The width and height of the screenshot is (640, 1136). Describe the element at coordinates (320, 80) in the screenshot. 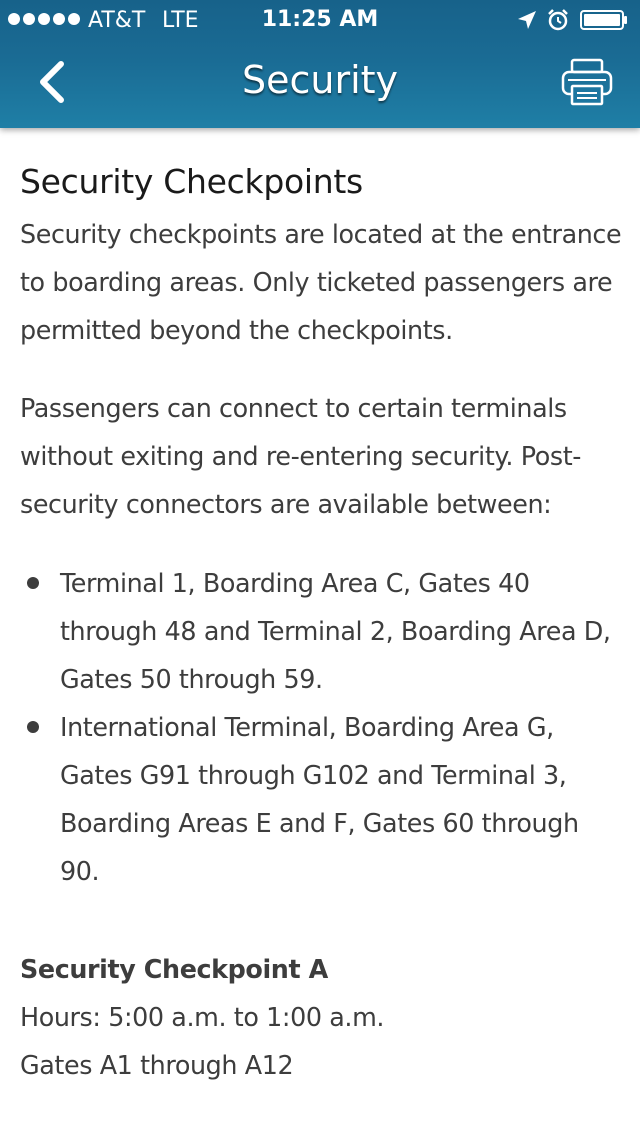

I see `page-title: Security` at that location.